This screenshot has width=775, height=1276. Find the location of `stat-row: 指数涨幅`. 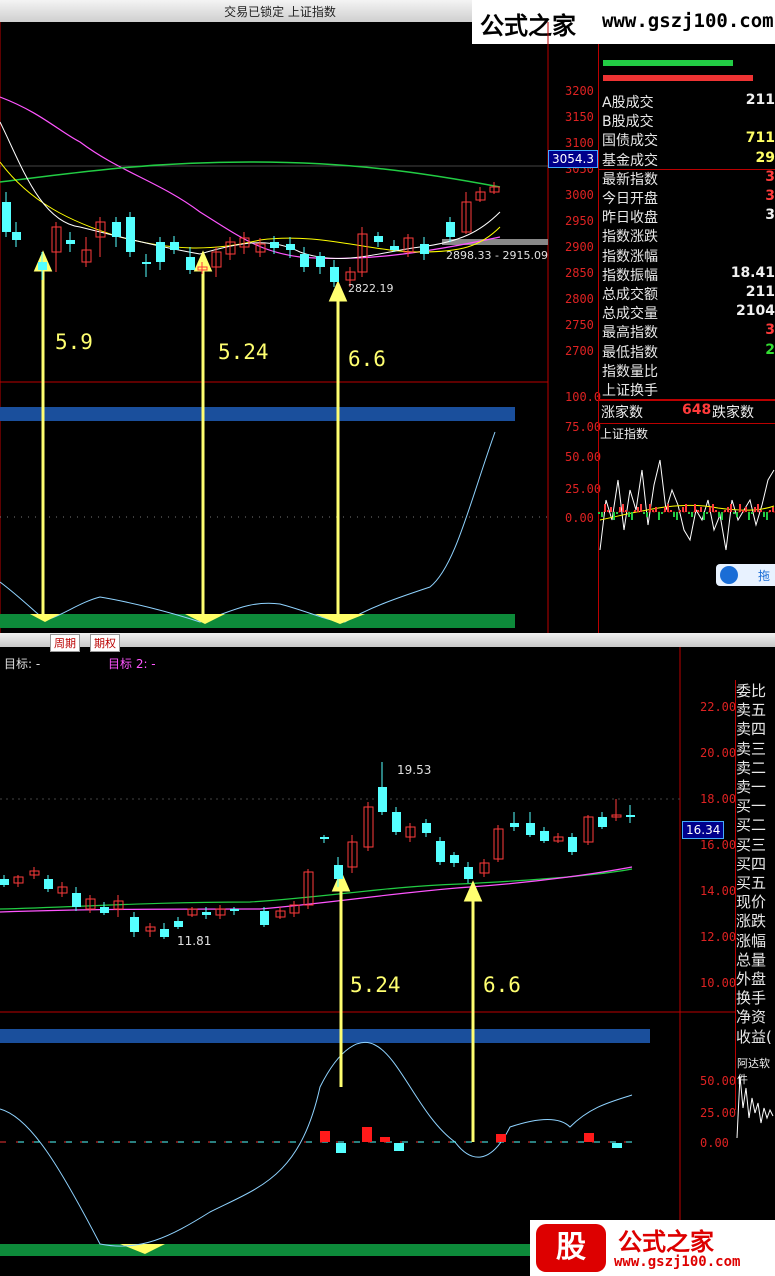

stat-row: 指数涨幅 is located at coordinates (687, 255).